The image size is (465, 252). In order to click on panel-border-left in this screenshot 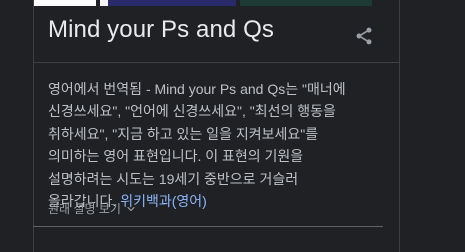, I will do `click(33, 126)`.